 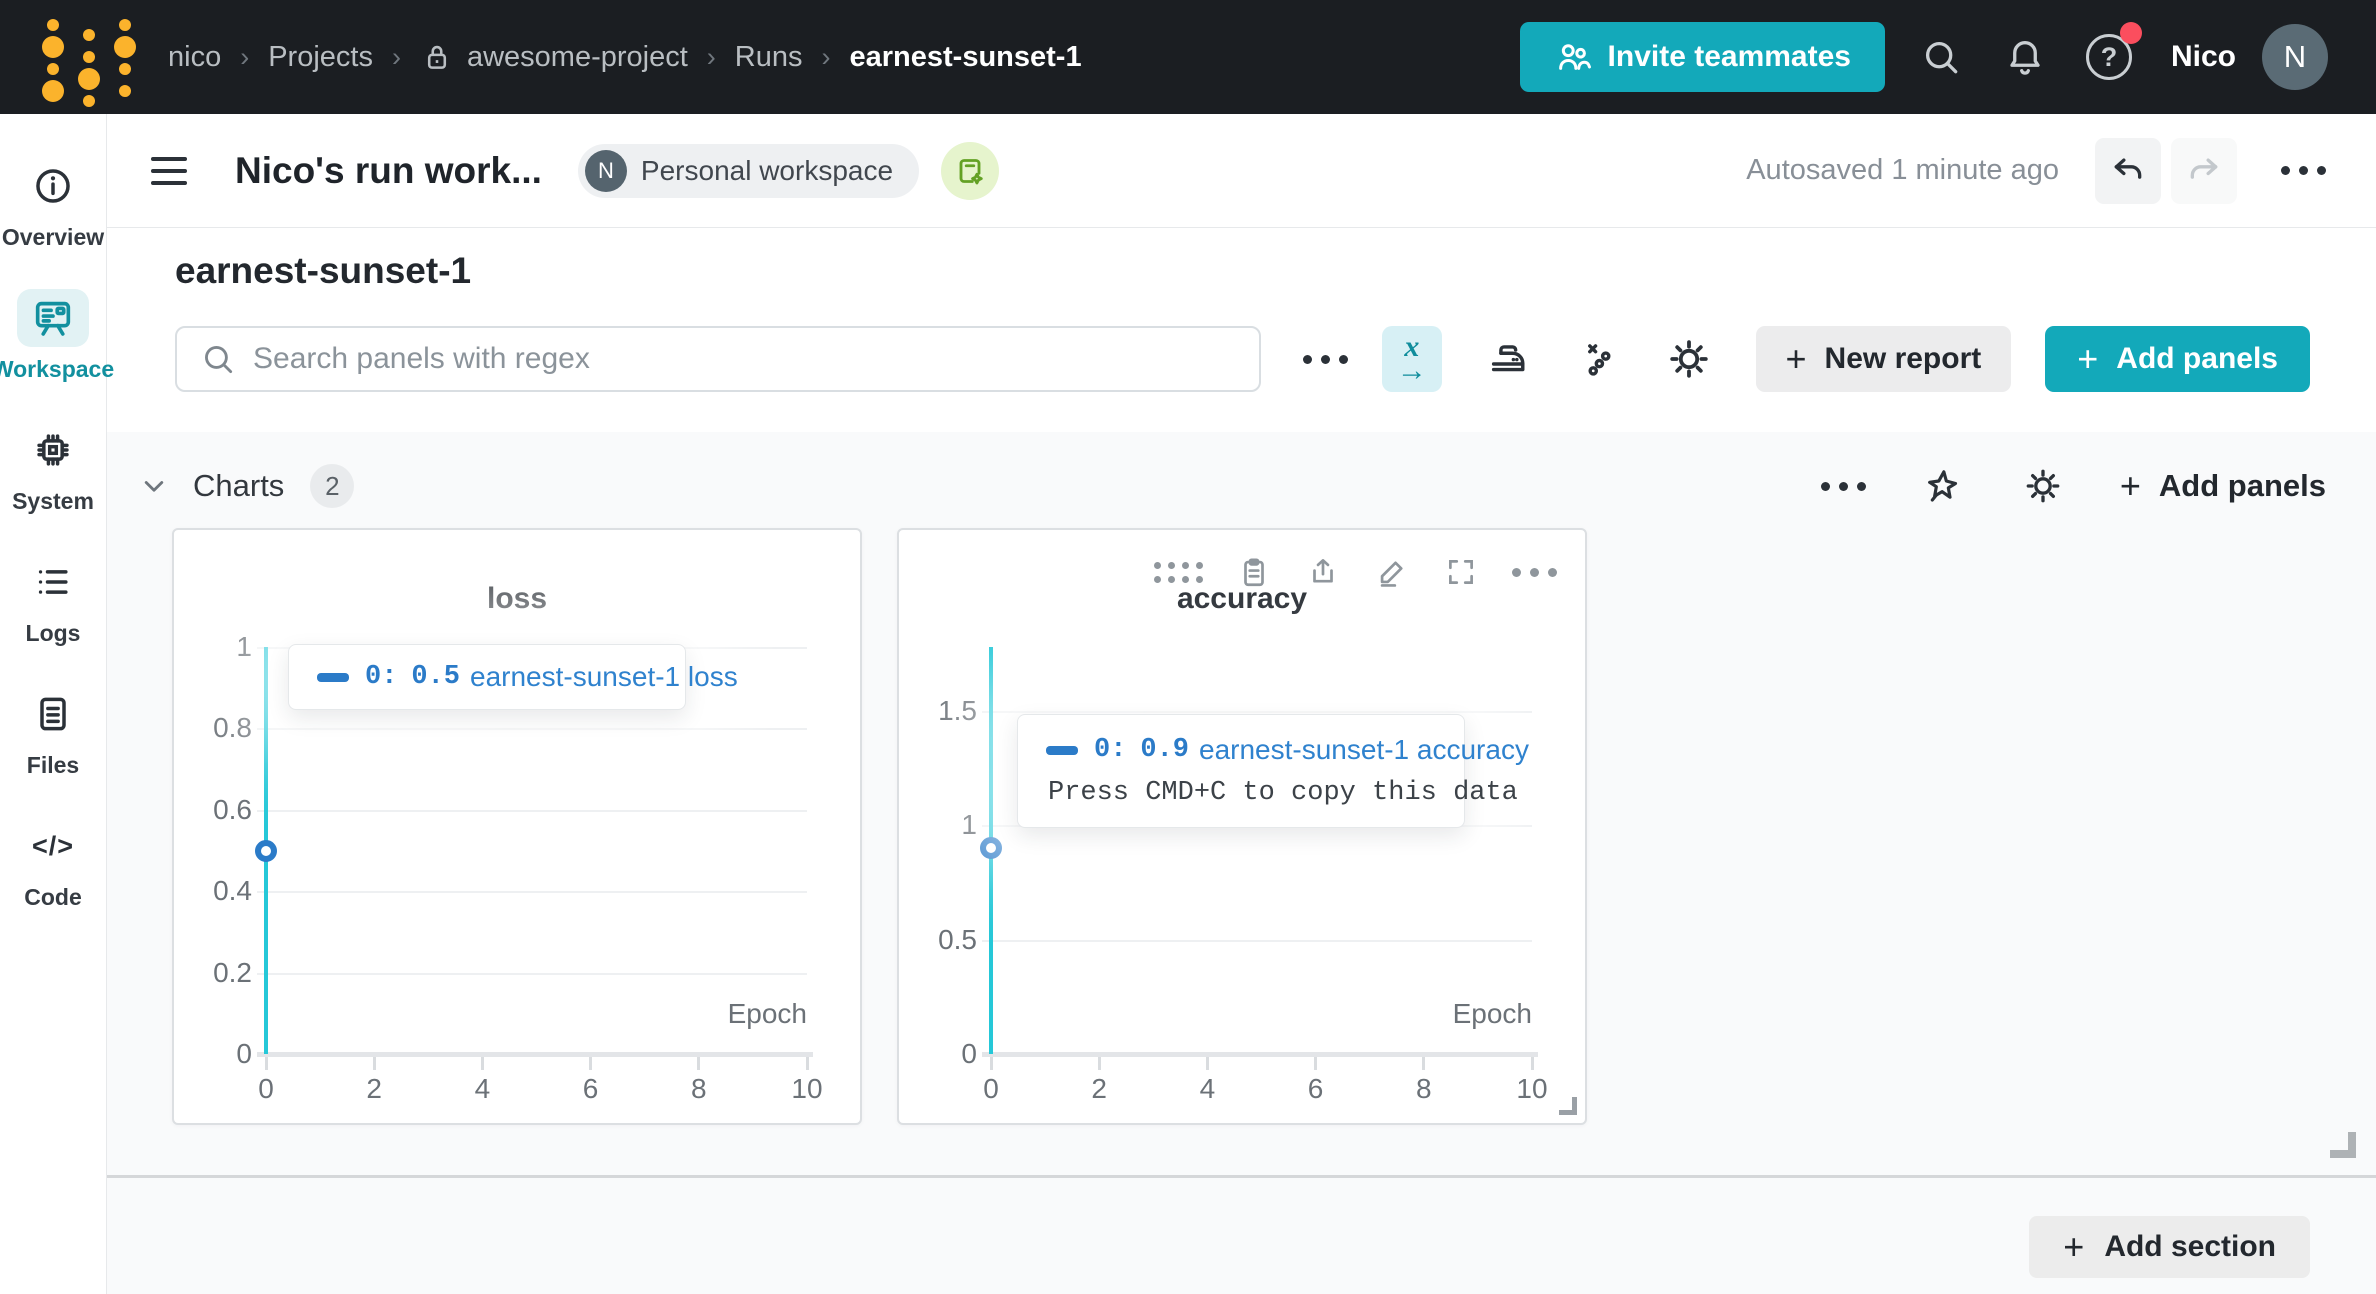 I want to click on autosave-status: Autosaved 1 minute ago, so click(x=1902, y=170).